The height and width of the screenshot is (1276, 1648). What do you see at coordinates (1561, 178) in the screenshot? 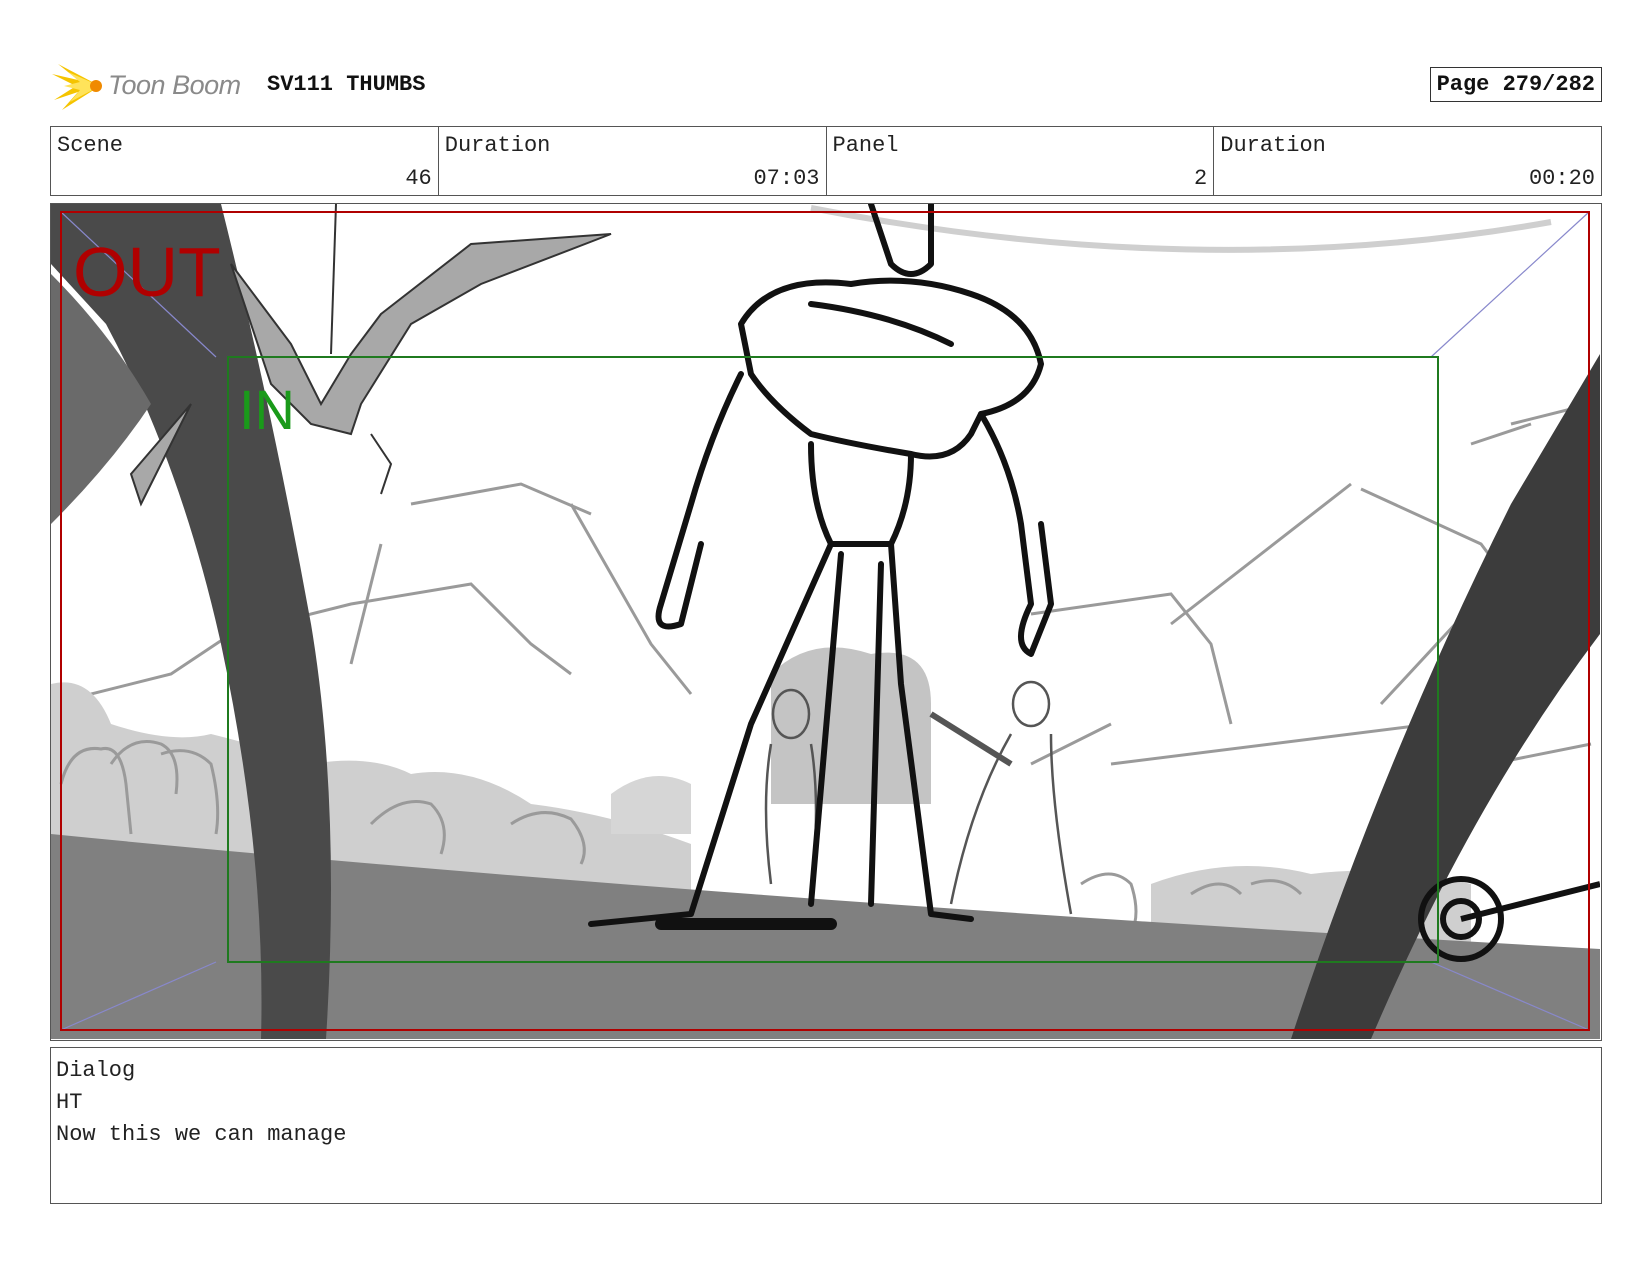
I see `panel-duration-value: 00:20` at bounding box center [1561, 178].